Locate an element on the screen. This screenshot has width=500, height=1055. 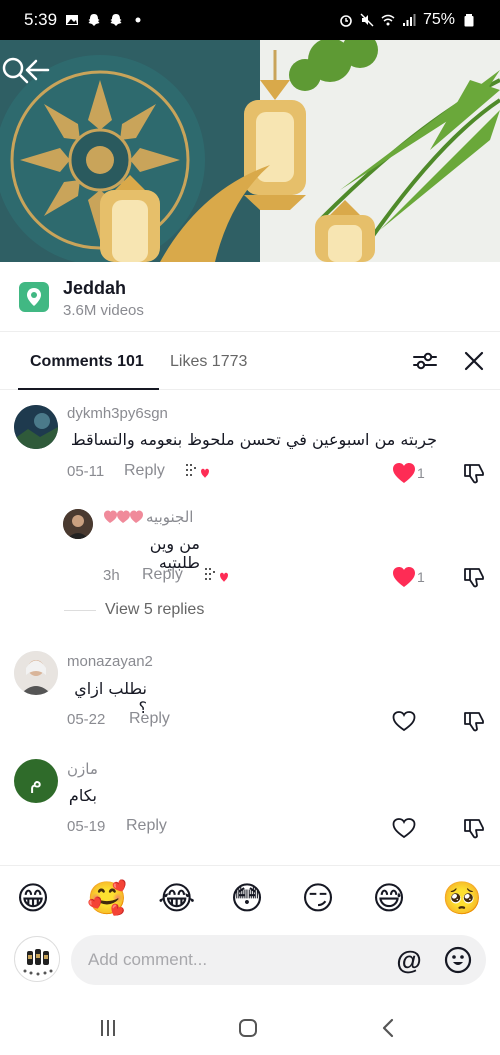
location-pin-icon is located at coordinates (34, 297).